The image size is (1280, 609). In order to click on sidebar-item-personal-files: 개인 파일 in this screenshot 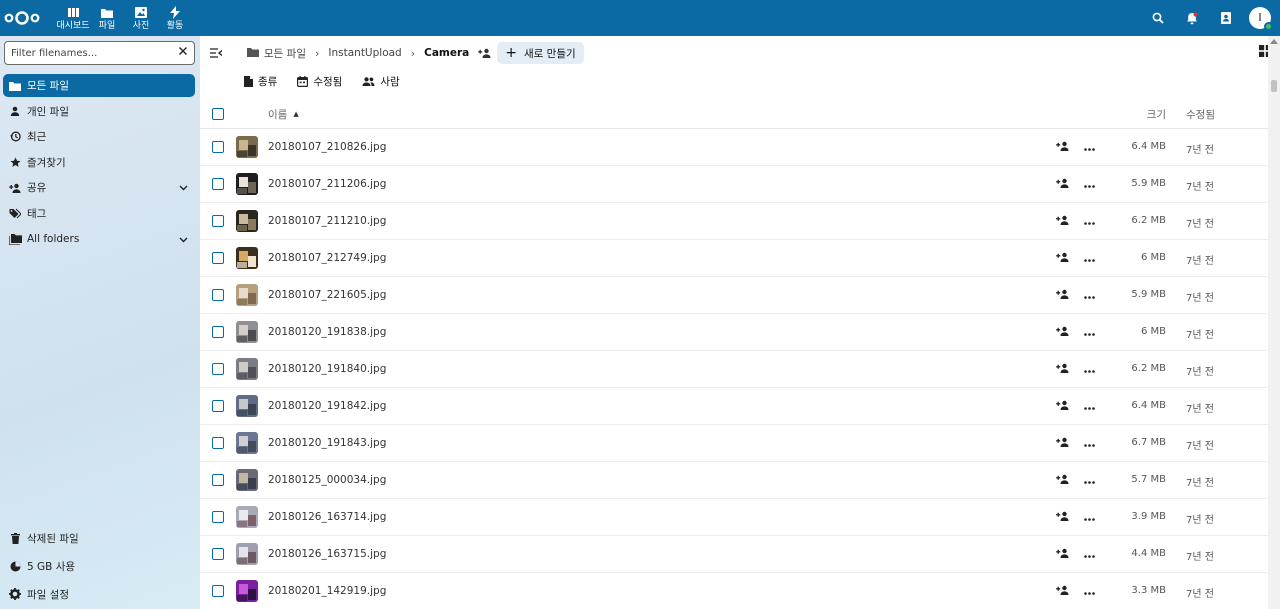, I will do `click(99, 111)`.